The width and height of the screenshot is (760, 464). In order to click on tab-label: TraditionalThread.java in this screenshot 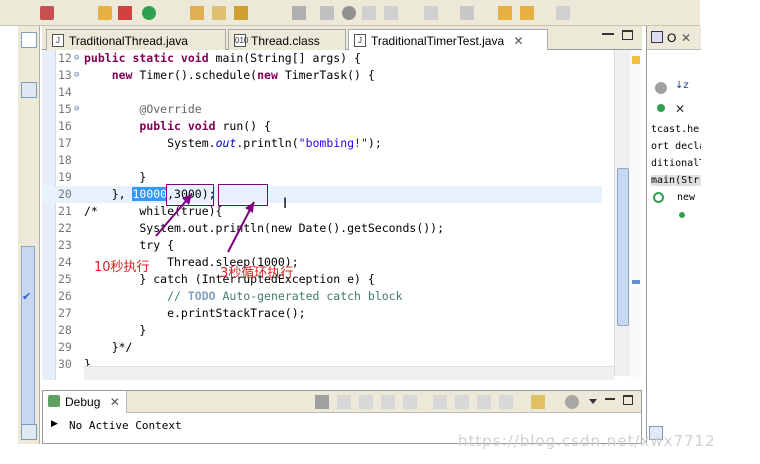, I will do `click(128, 41)`.